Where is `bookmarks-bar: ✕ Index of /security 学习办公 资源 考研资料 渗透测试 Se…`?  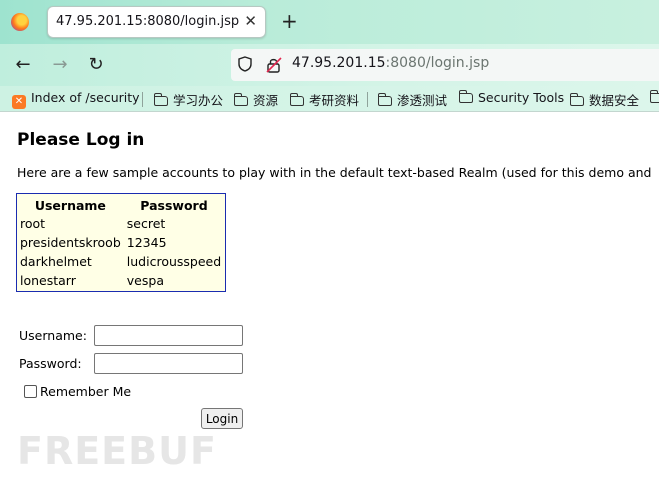
bookmarks-bar: ✕ Index of /security 学习办公 资源 考研资料 渗透测试 Se… is located at coordinates (329, 99).